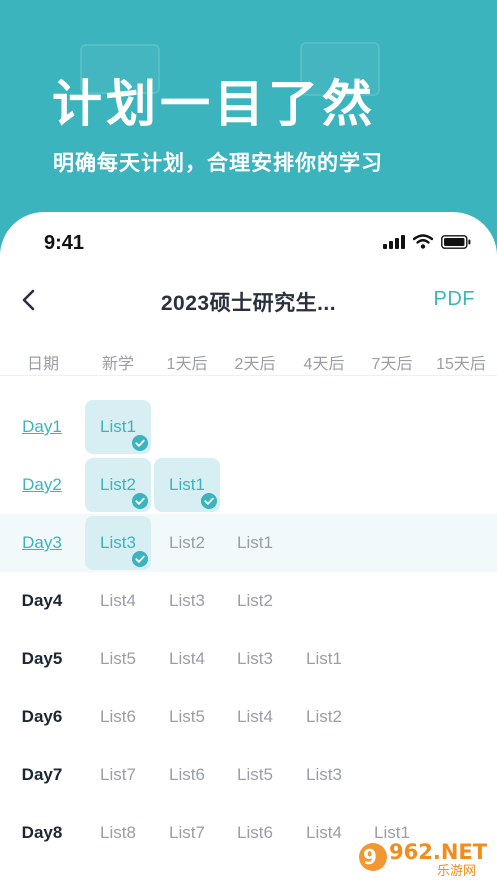  What do you see at coordinates (42, 833) in the screenshot?
I see `day-label: Day8` at bounding box center [42, 833].